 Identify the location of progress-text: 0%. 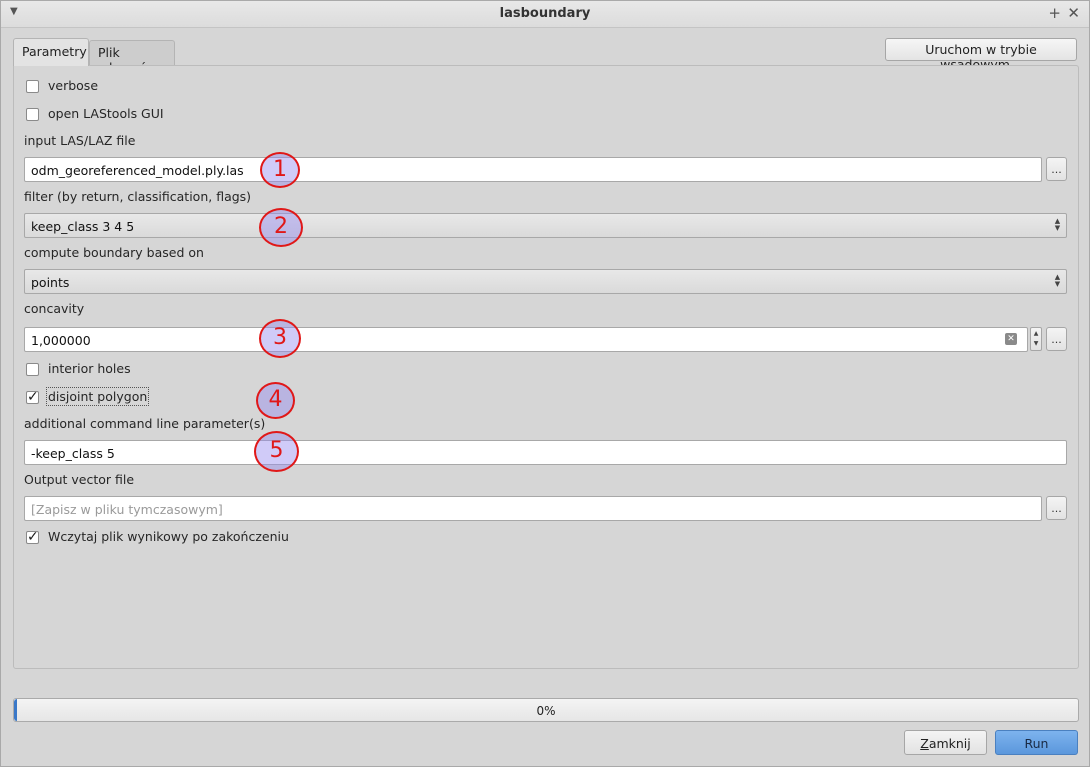
(546, 711).